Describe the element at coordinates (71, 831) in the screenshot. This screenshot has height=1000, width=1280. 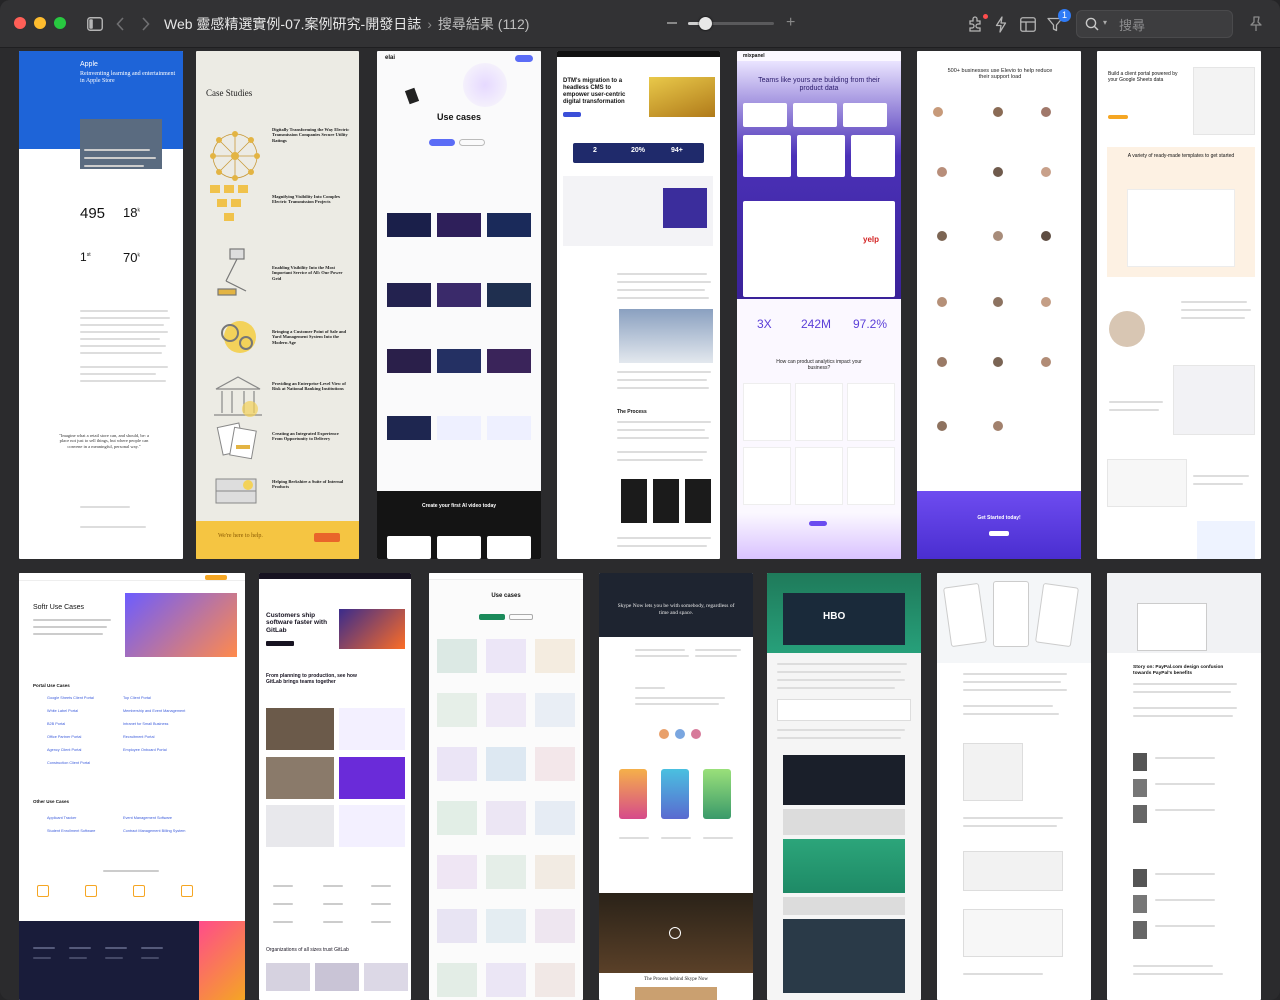
I see `other-link: Student Enrollment Software` at that location.